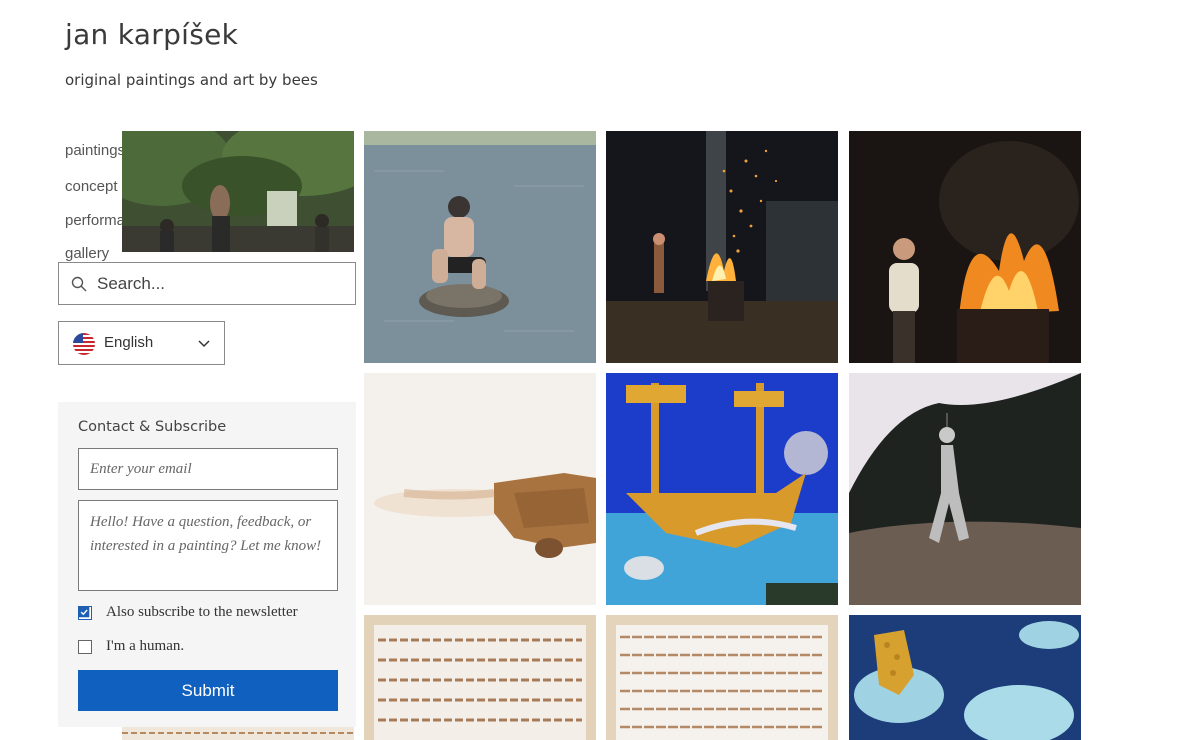  I want to click on message-field, so click(208, 545).